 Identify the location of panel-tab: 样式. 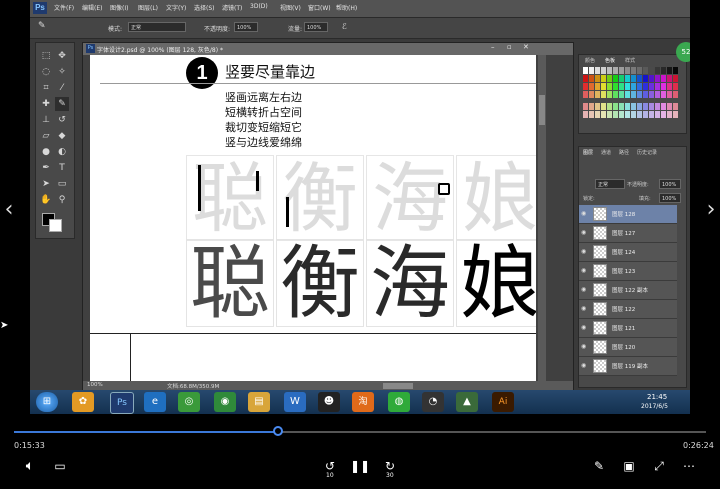
(630, 60).